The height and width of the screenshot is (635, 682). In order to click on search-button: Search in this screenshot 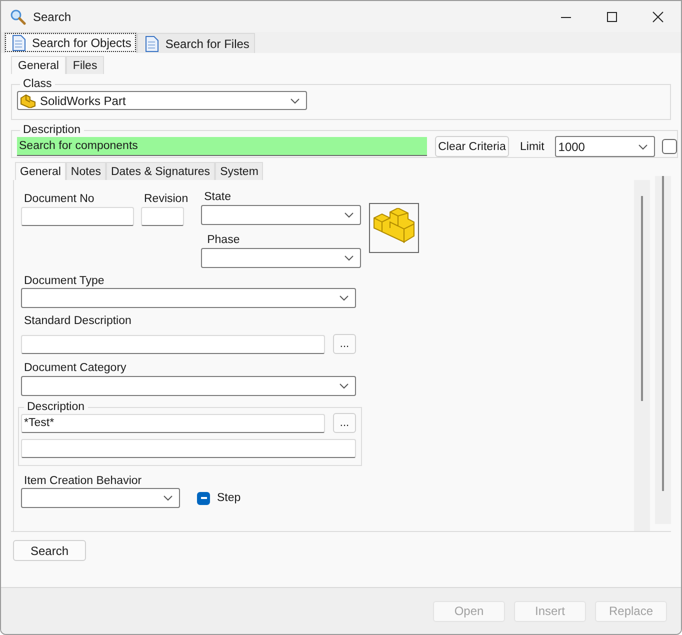, I will do `click(49, 550)`.